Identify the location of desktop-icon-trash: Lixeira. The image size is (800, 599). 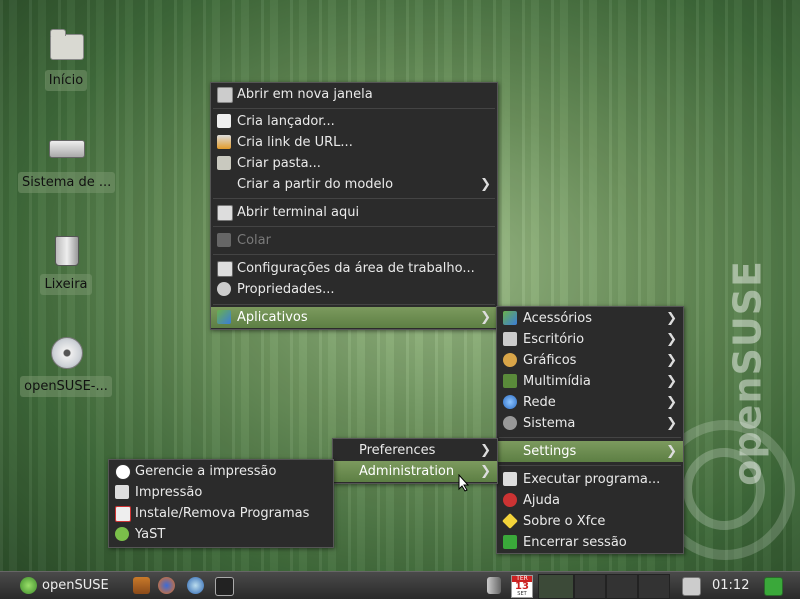
(66, 262).